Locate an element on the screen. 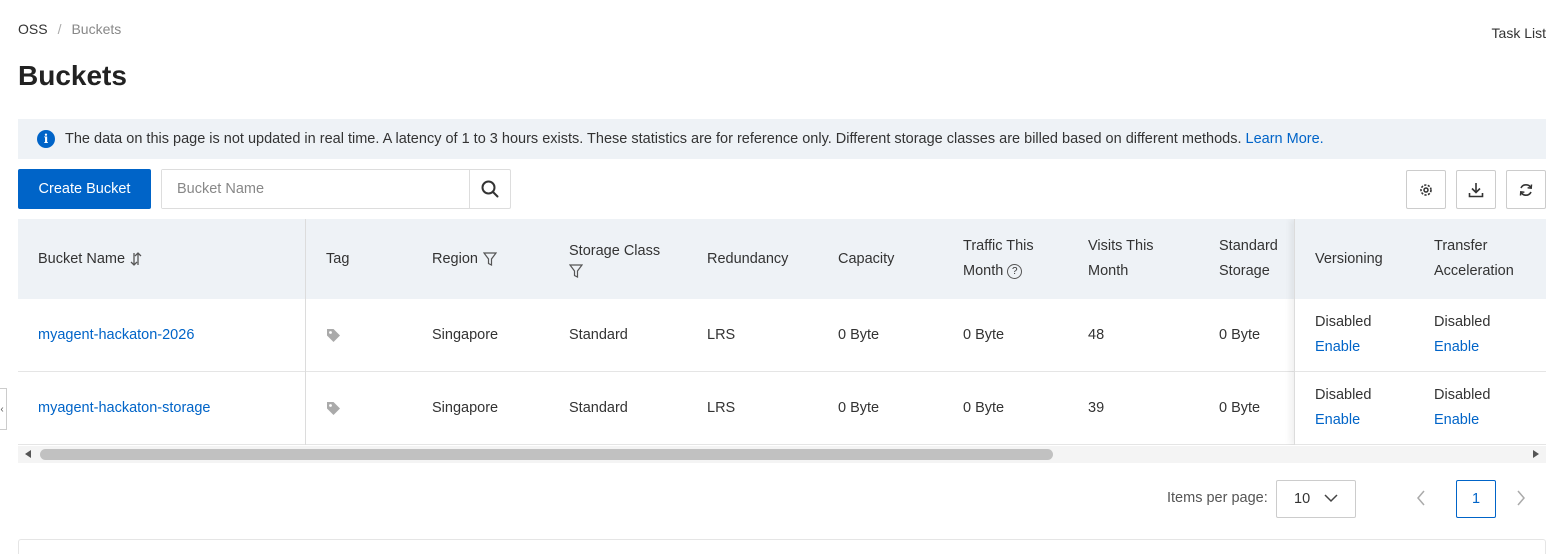 Image resolution: width=1567 pixels, height=554 pixels. download-button is located at coordinates (1476, 189).